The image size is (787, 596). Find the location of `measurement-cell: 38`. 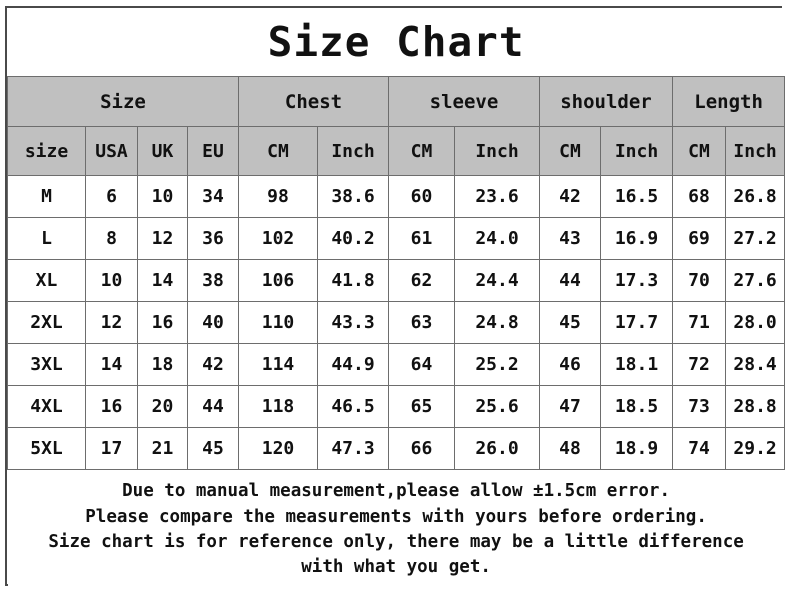

measurement-cell: 38 is located at coordinates (213, 280).